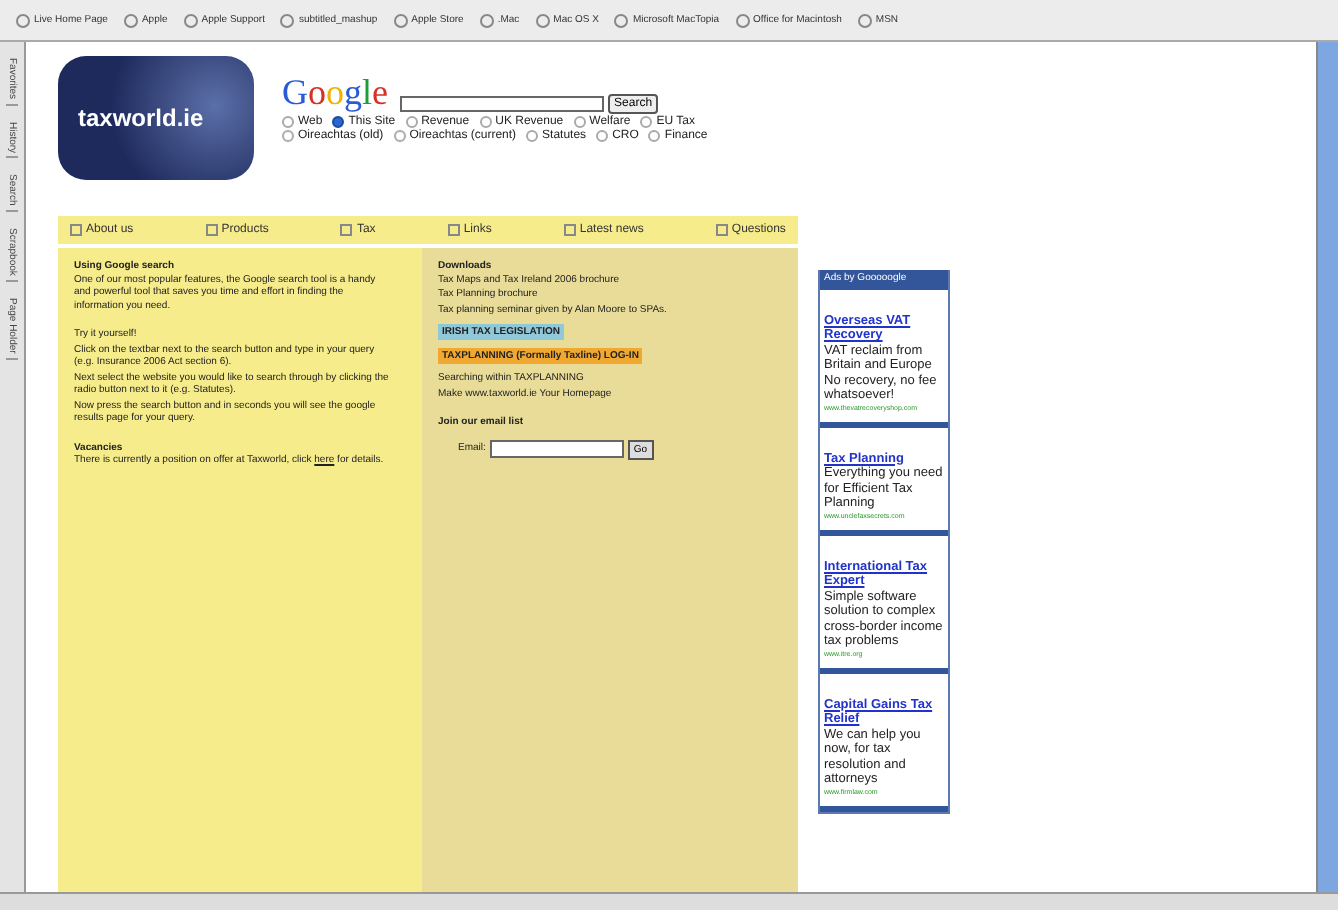  Describe the element at coordinates (335, 93) in the screenshot. I see `google-logo: Google` at that location.